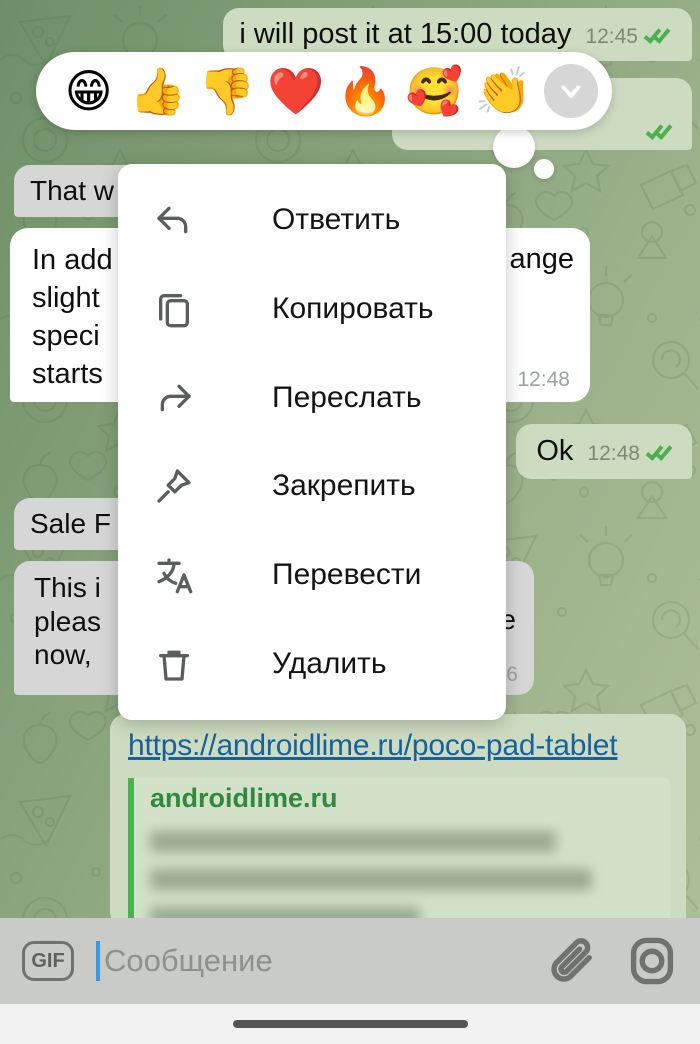 The width and height of the screenshot is (700, 1044). What do you see at coordinates (157, 91) in the screenshot?
I see `thumbs-up-emoji: 👍` at bounding box center [157, 91].